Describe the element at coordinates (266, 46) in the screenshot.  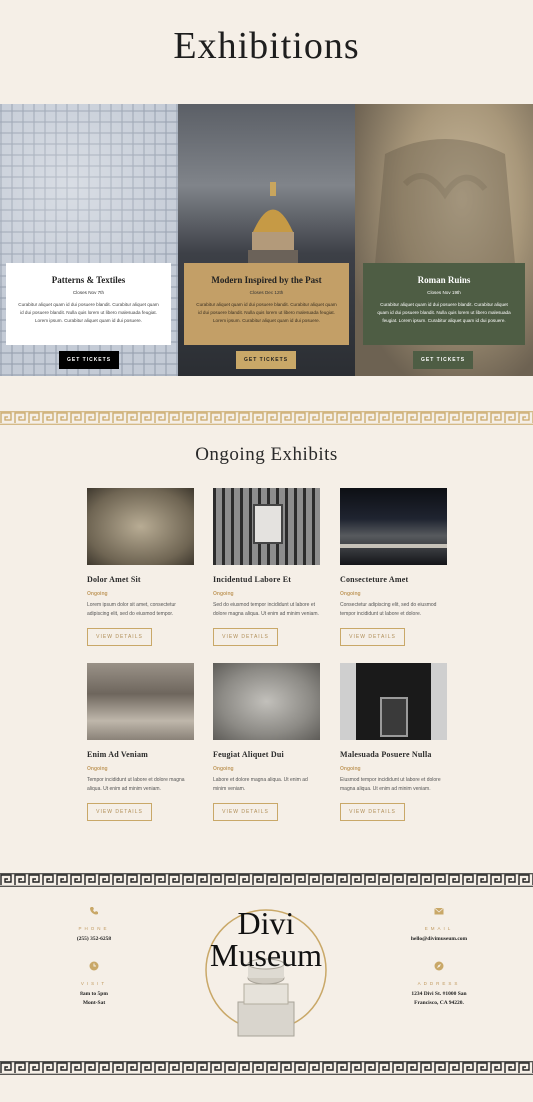
I see `page-title: Exhibitions` at that location.